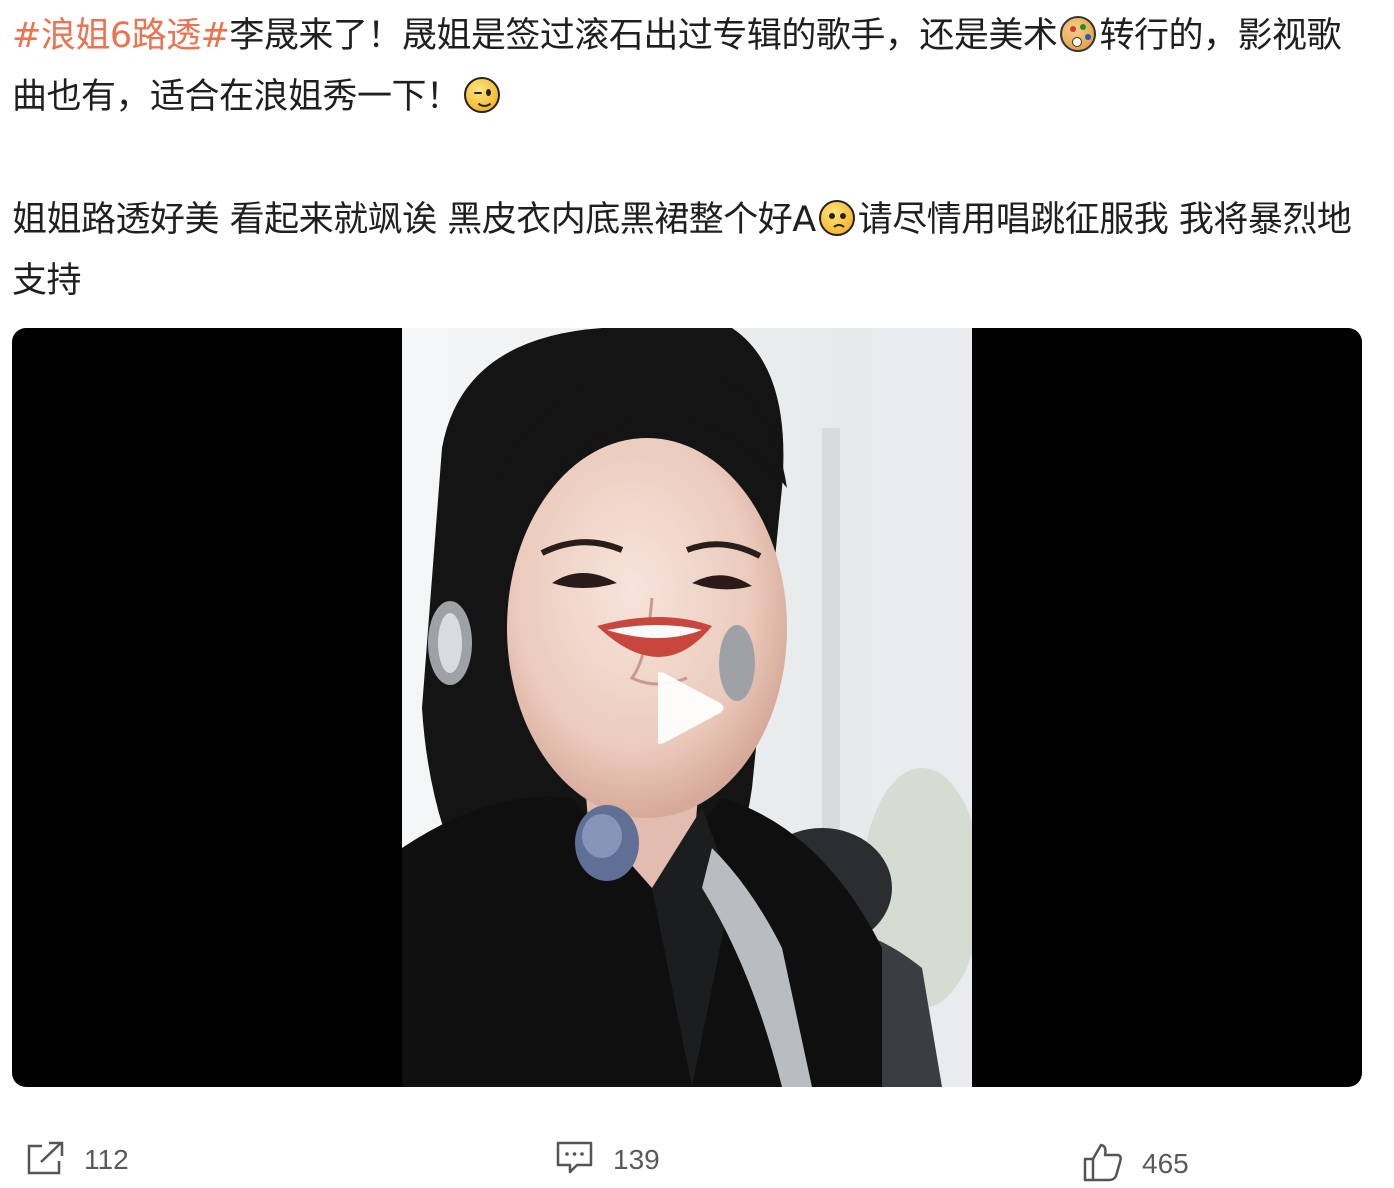 This screenshot has height=1188, width=1394. I want to click on like-count: 465, so click(1165, 1163).